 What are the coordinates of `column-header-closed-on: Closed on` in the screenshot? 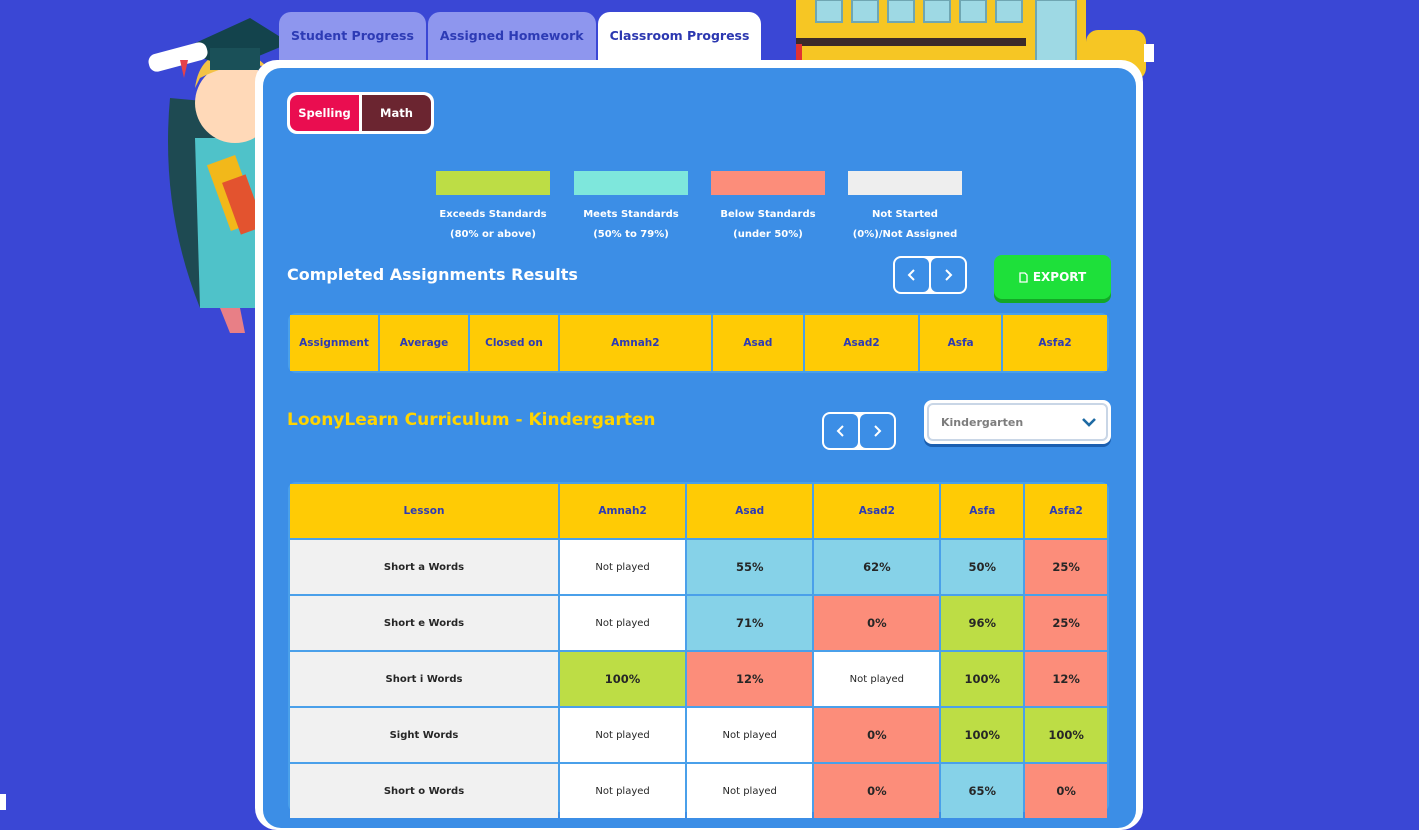 It's located at (514, 343).